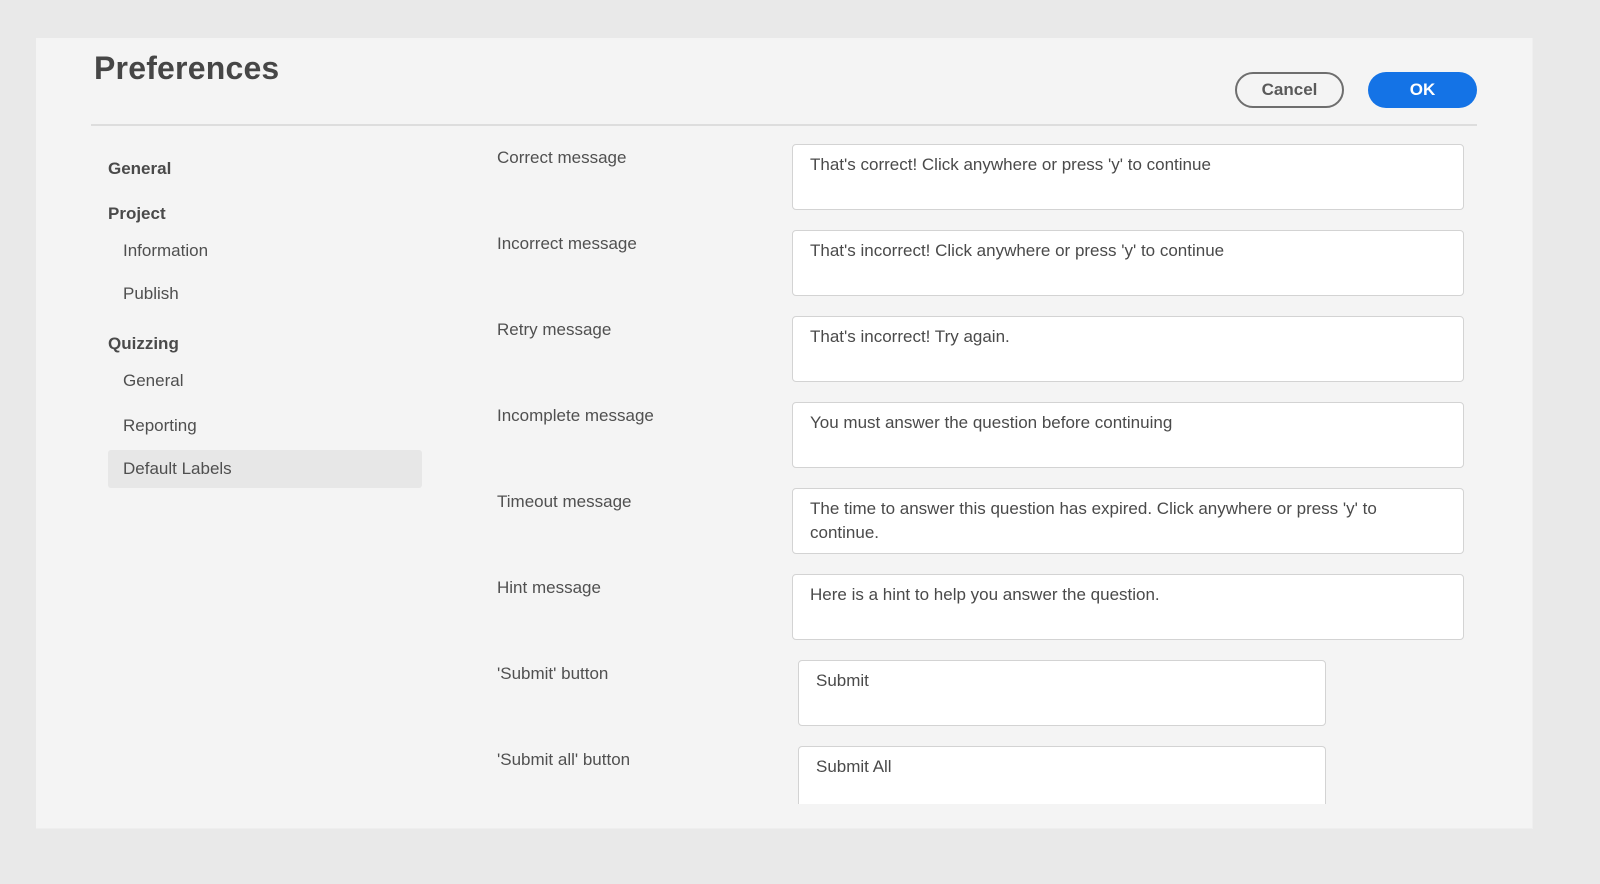  Describe the element at coordinates (567, 243) in the screenshot. I see `incorrect-message-label: Incorrect message` at that location.